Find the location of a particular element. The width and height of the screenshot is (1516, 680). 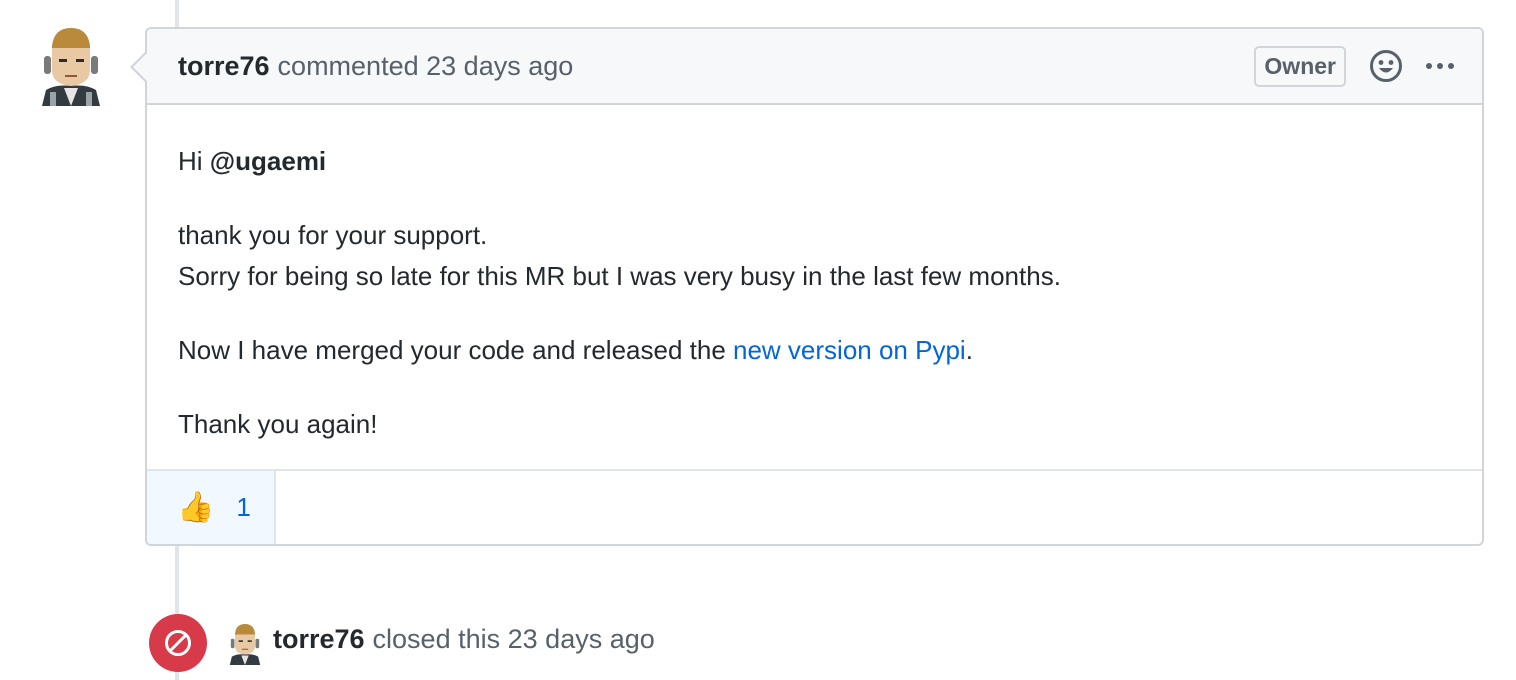

reaction-count: 1 is located at coordinates (243, 507).